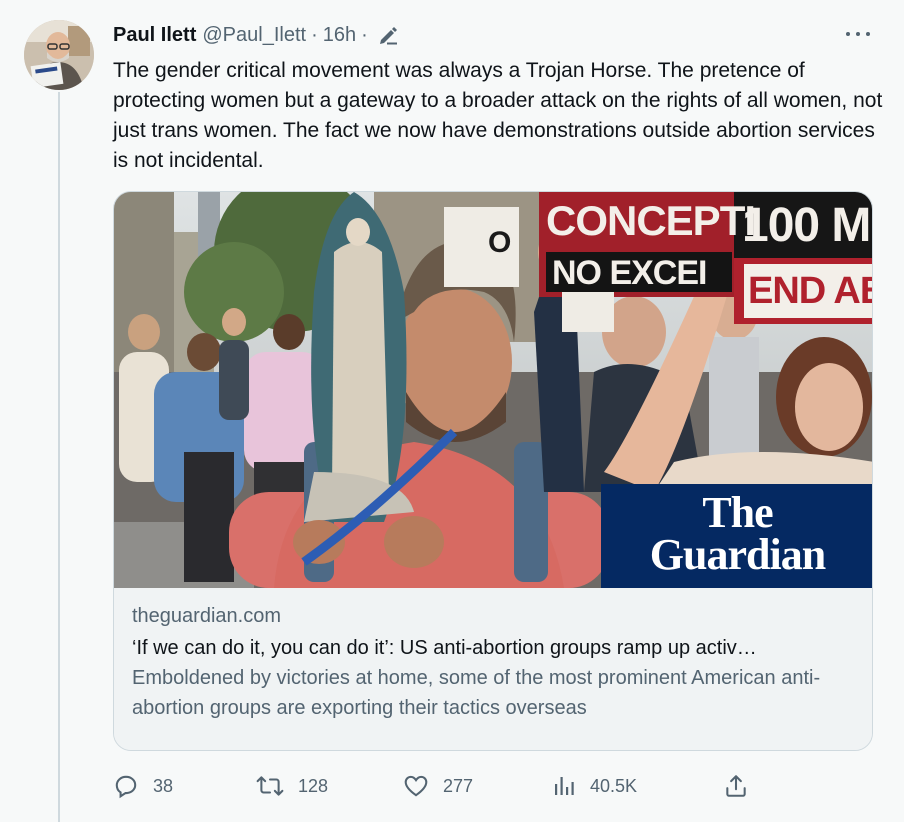  I want to click on sign-text-small: O, so click(499, 242).